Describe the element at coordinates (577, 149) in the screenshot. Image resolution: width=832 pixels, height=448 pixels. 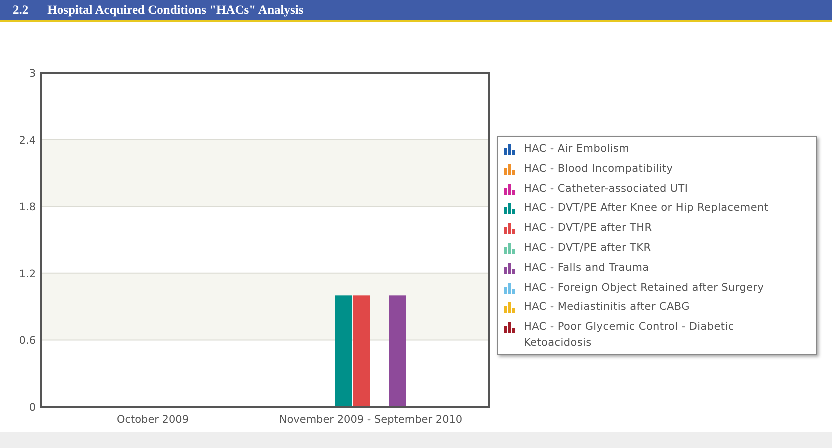
I see `legend-label: HAC - Air Embolism` at that location.